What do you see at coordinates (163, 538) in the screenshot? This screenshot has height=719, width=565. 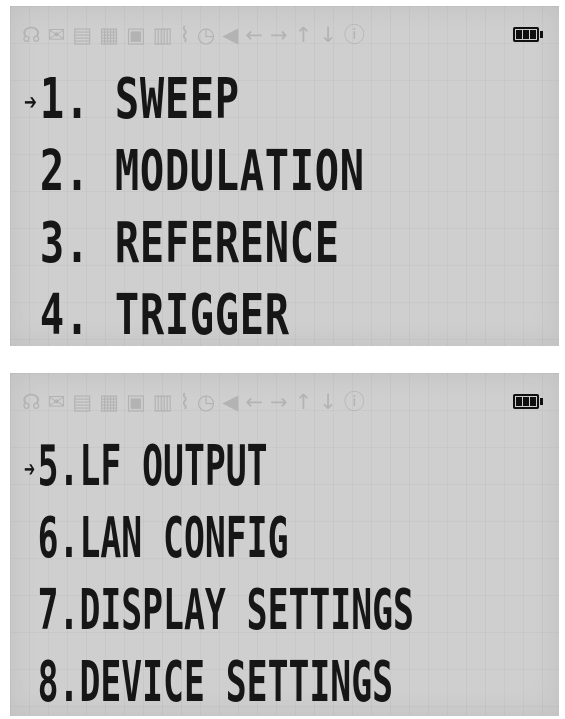 I see `menu-item-label: 6.LAN CONFIG` at bounding box center [163, 538].